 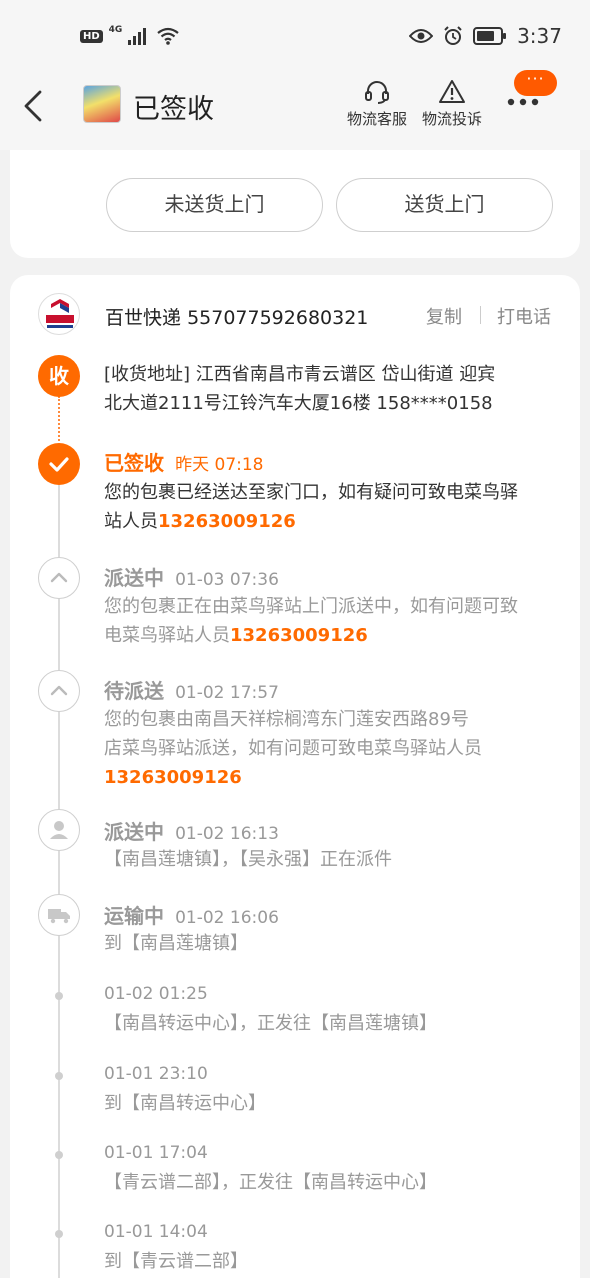 I want to click on event-description: 【青云谱二部】，正发往【南昌转运中心】, so click(x=270, y=1182).